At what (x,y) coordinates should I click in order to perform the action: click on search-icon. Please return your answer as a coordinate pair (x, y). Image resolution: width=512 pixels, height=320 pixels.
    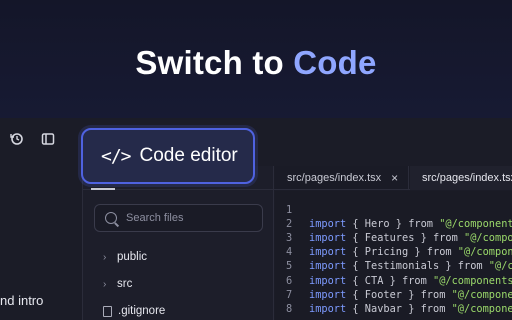
    Looking at the image, I should click on (111, 218).